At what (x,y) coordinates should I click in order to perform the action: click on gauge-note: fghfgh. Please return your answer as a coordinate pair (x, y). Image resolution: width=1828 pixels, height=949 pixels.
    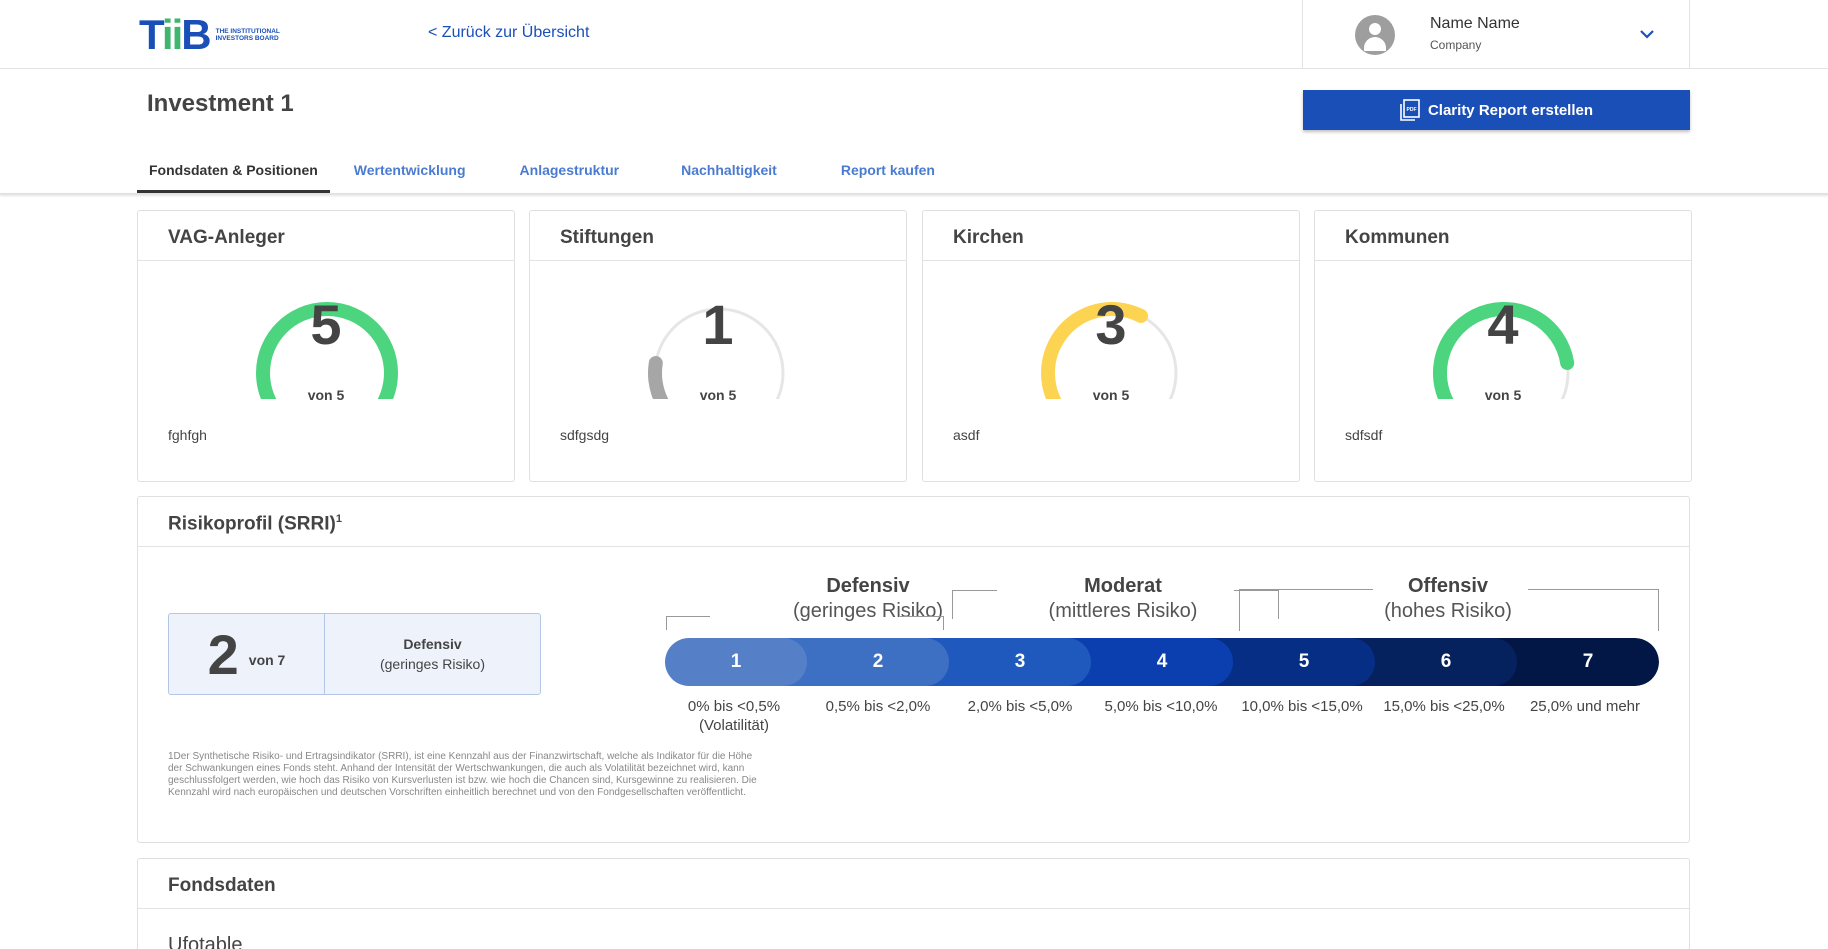
    Looking at the image, I should click on (187, 435).